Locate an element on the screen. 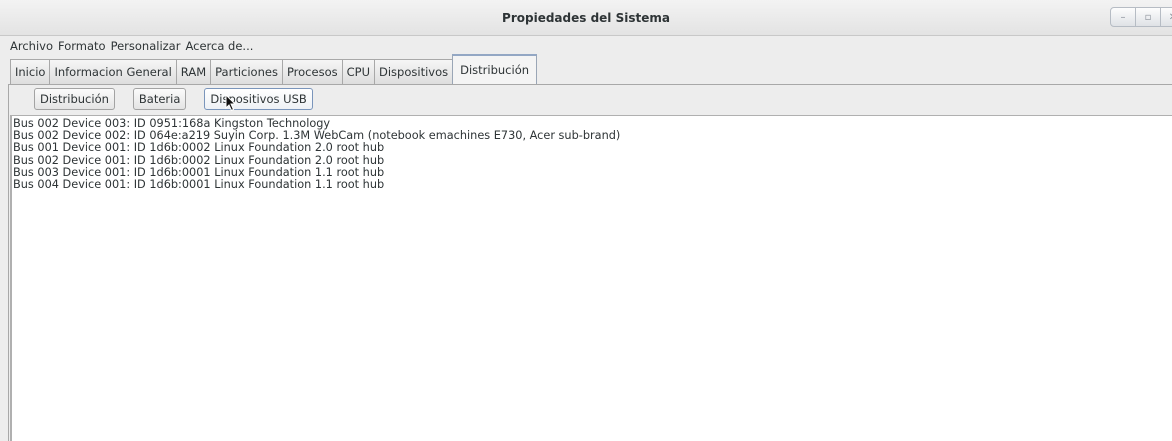 This screenshot has height=441, width=1172. tab-distribucion: Distribución is located at coordinates (495, 69).